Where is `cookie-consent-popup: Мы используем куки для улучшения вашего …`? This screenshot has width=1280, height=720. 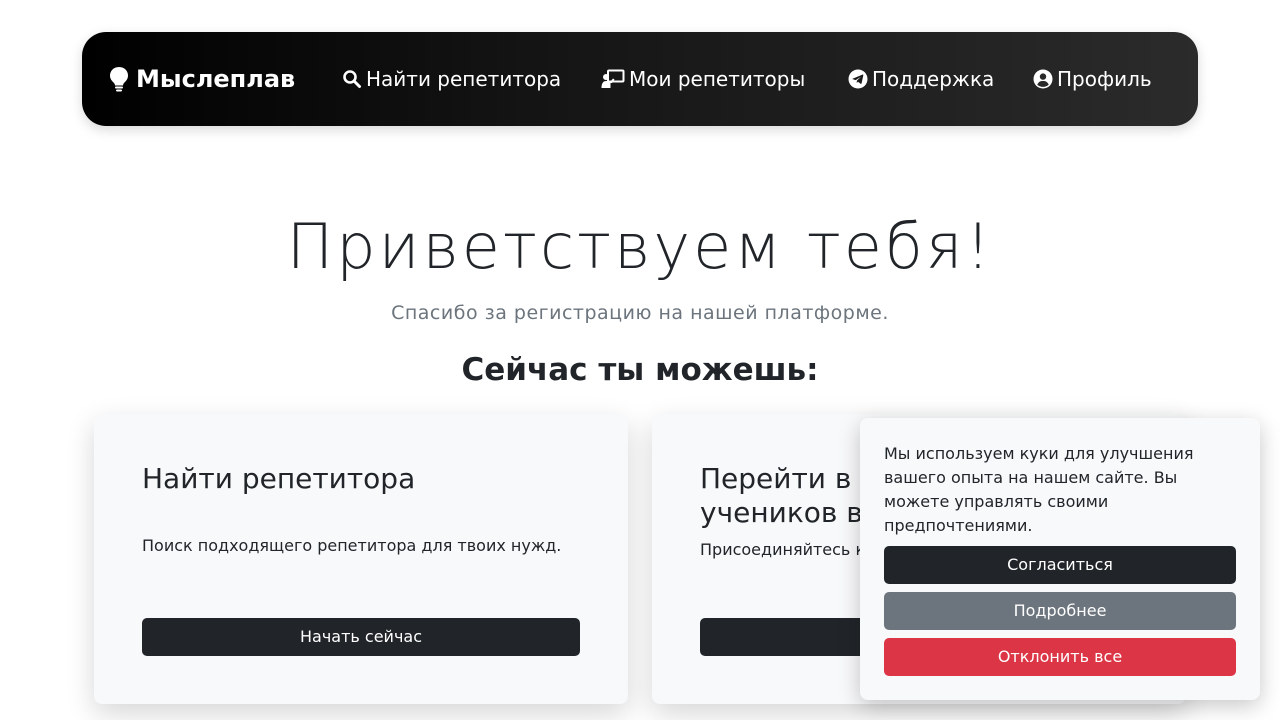
cookie-consent-popup: Мы используем куки для улучшения вашего … is located at coordinates (1060, 559).